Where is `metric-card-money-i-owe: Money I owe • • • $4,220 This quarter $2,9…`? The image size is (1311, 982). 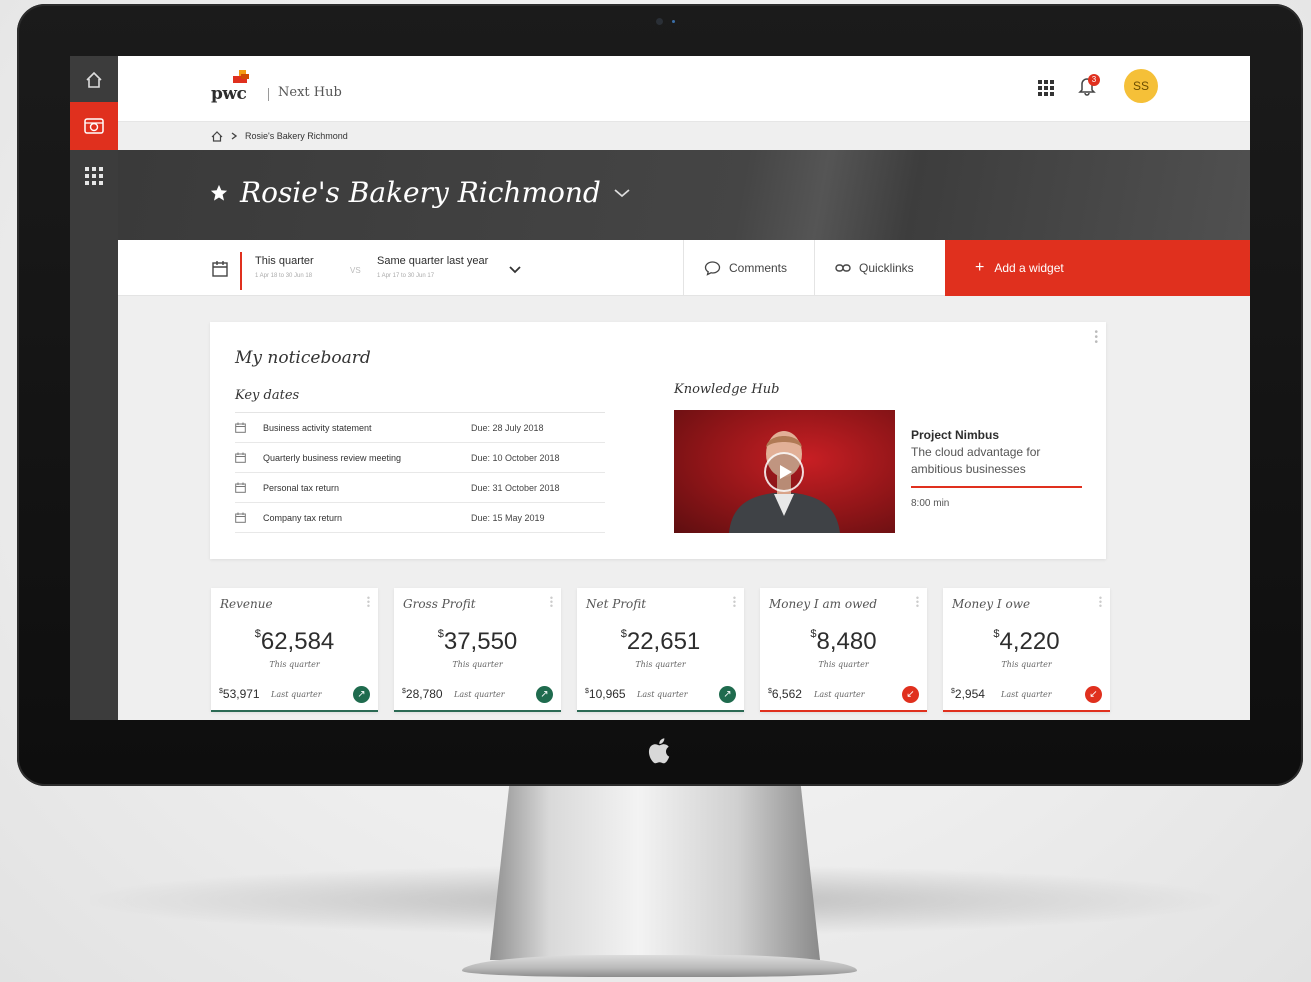
metric-card-money-i-owe: Money I owe • • • $4,220 This quarter $2,9… is located at coordinates (1026, 650).